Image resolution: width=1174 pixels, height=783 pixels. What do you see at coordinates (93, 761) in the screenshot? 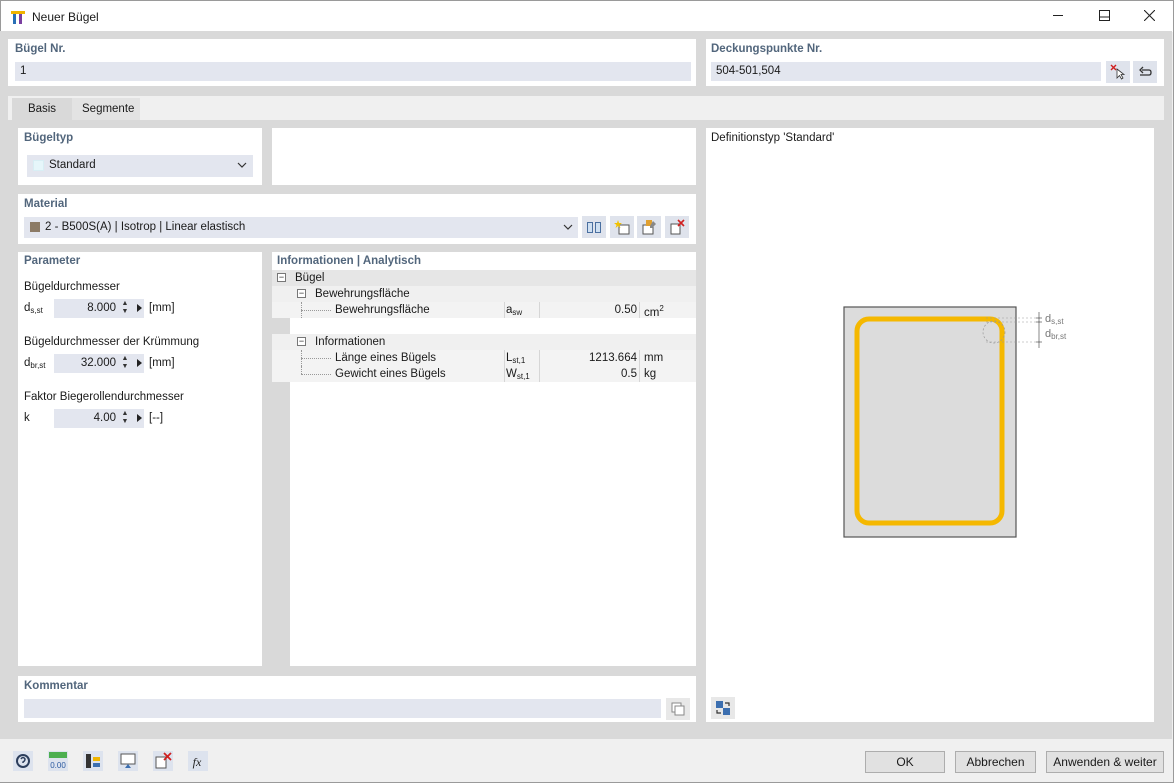
I see `display-button` at bounding box center [93, 761].